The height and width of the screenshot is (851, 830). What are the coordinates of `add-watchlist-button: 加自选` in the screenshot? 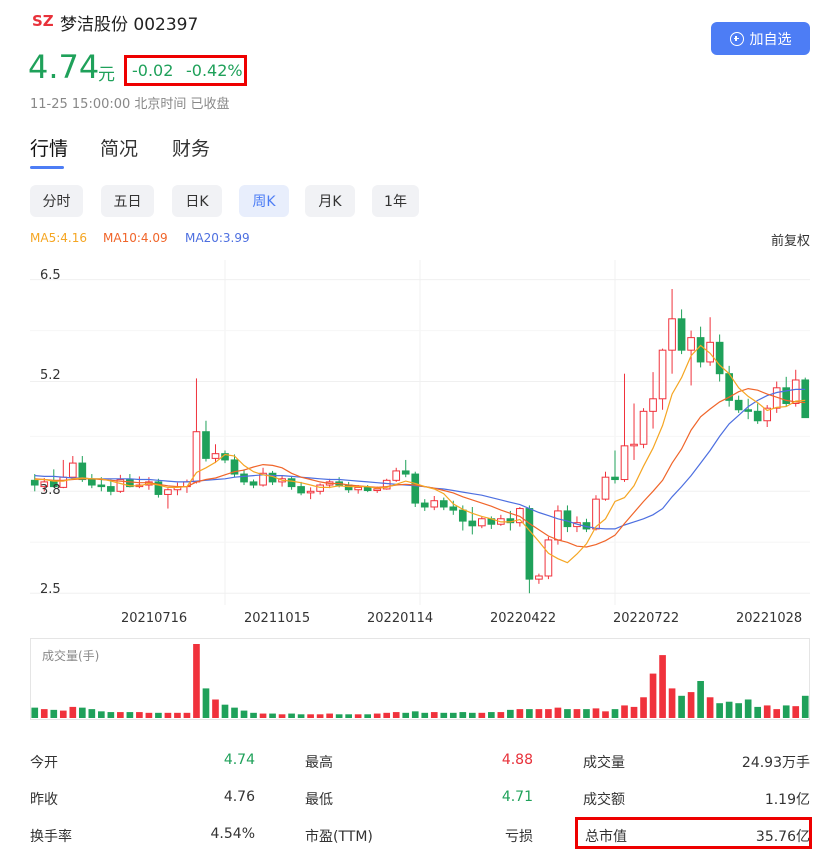 It's located at (760, 38).